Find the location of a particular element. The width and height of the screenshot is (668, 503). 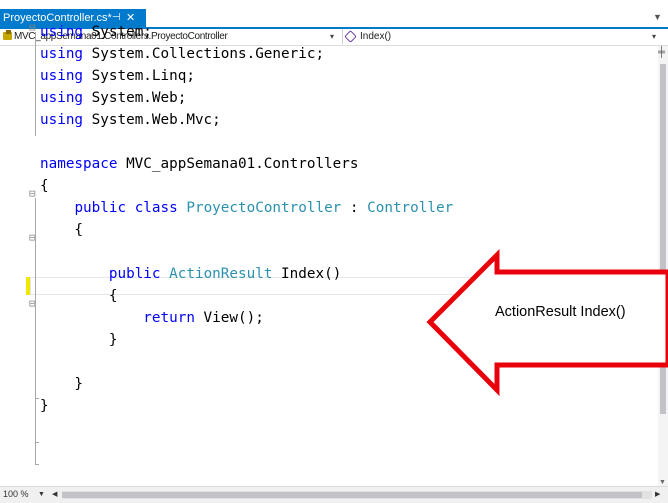

annotation-arrow is located at coordinates (547, 322).